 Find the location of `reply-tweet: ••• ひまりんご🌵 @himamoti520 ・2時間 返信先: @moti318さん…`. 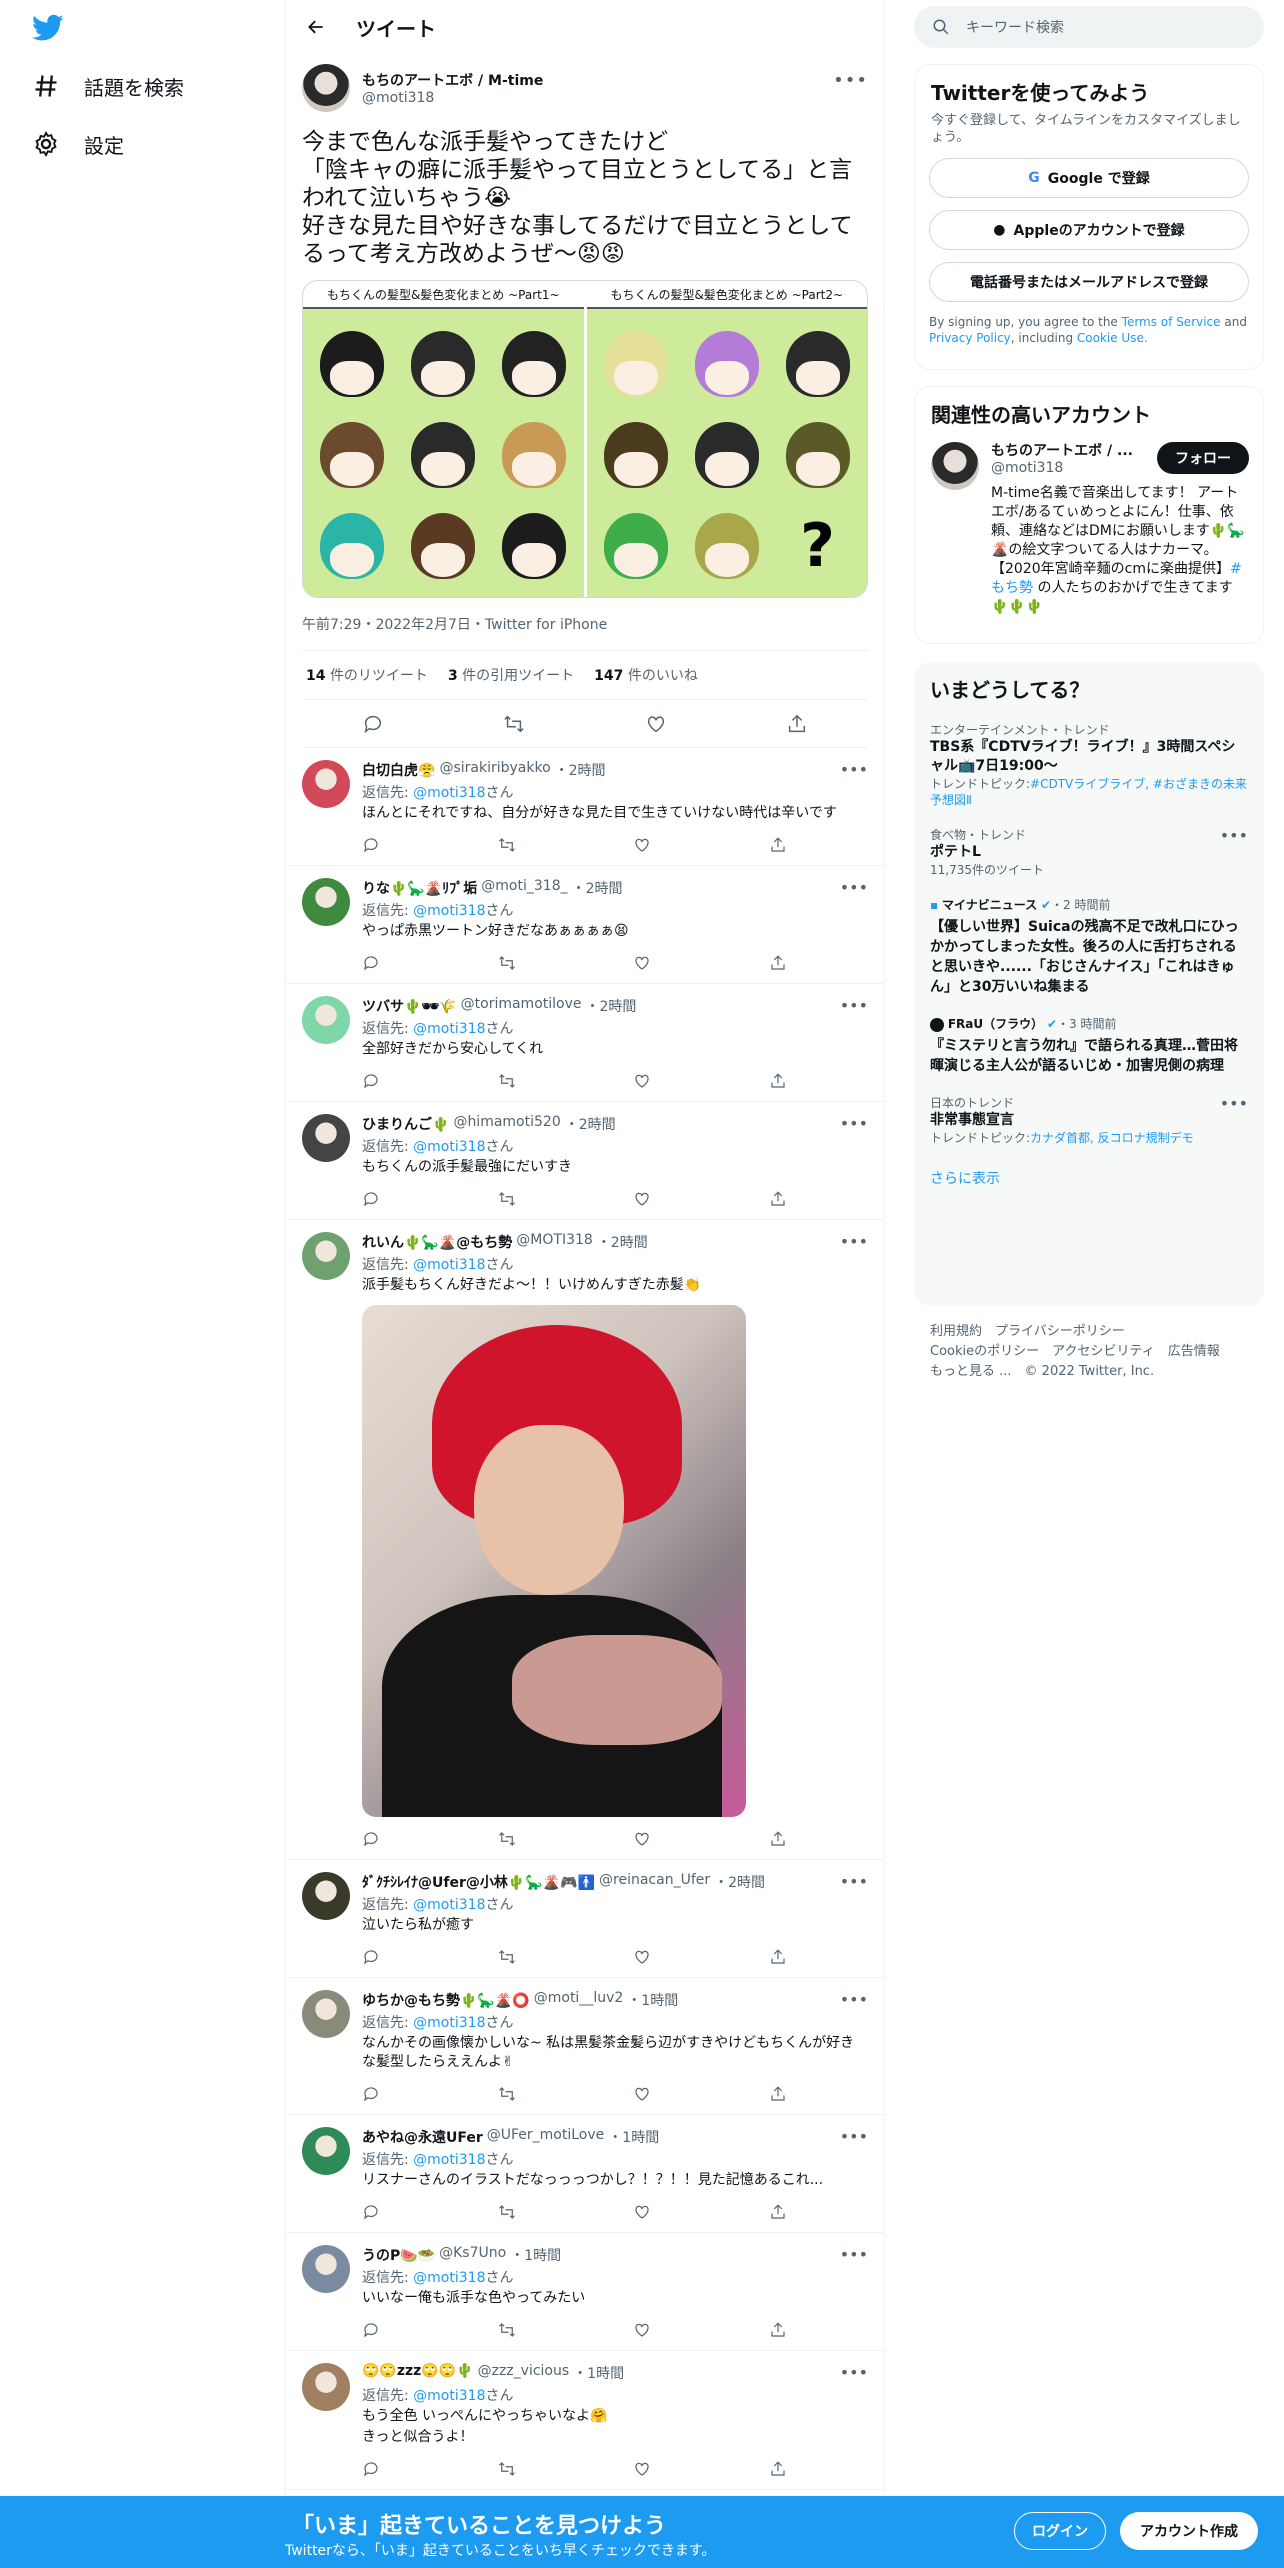

reply-tweet: ••• ひまりんご🌵 @himamoti520 ・2時間 返信先: @moti318さん… is located at coordinates (585, 1161).